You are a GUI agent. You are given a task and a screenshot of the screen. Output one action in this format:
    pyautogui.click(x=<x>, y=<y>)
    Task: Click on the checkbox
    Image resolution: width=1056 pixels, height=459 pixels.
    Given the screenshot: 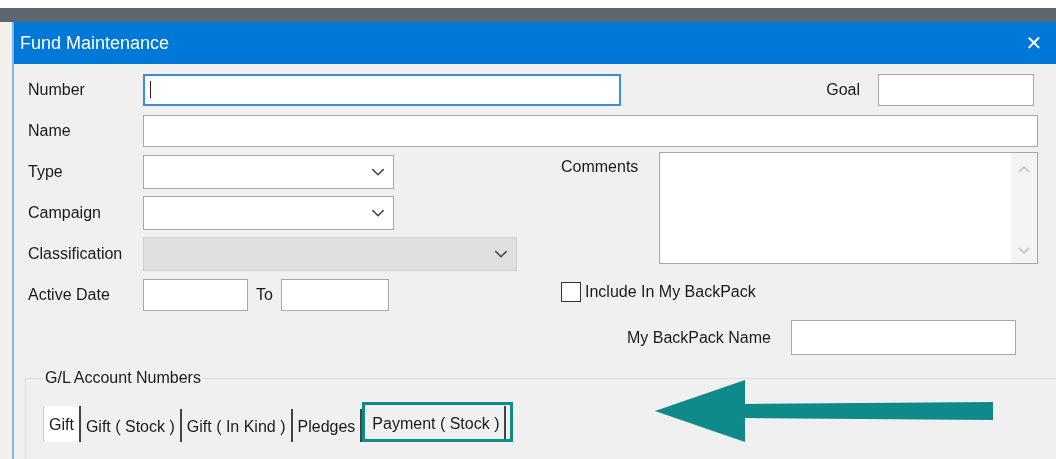 What is the action you would take?
    pyautogui.click(x=571, y=292)
    